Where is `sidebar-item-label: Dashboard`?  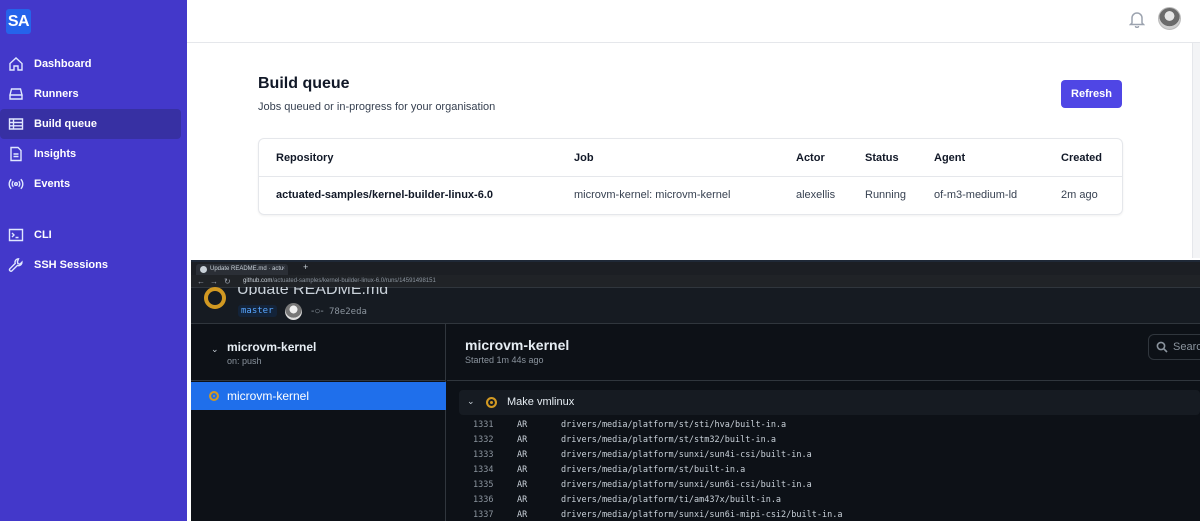
sidebar-item-label: Dashboard is located at coordinates (63, 64).